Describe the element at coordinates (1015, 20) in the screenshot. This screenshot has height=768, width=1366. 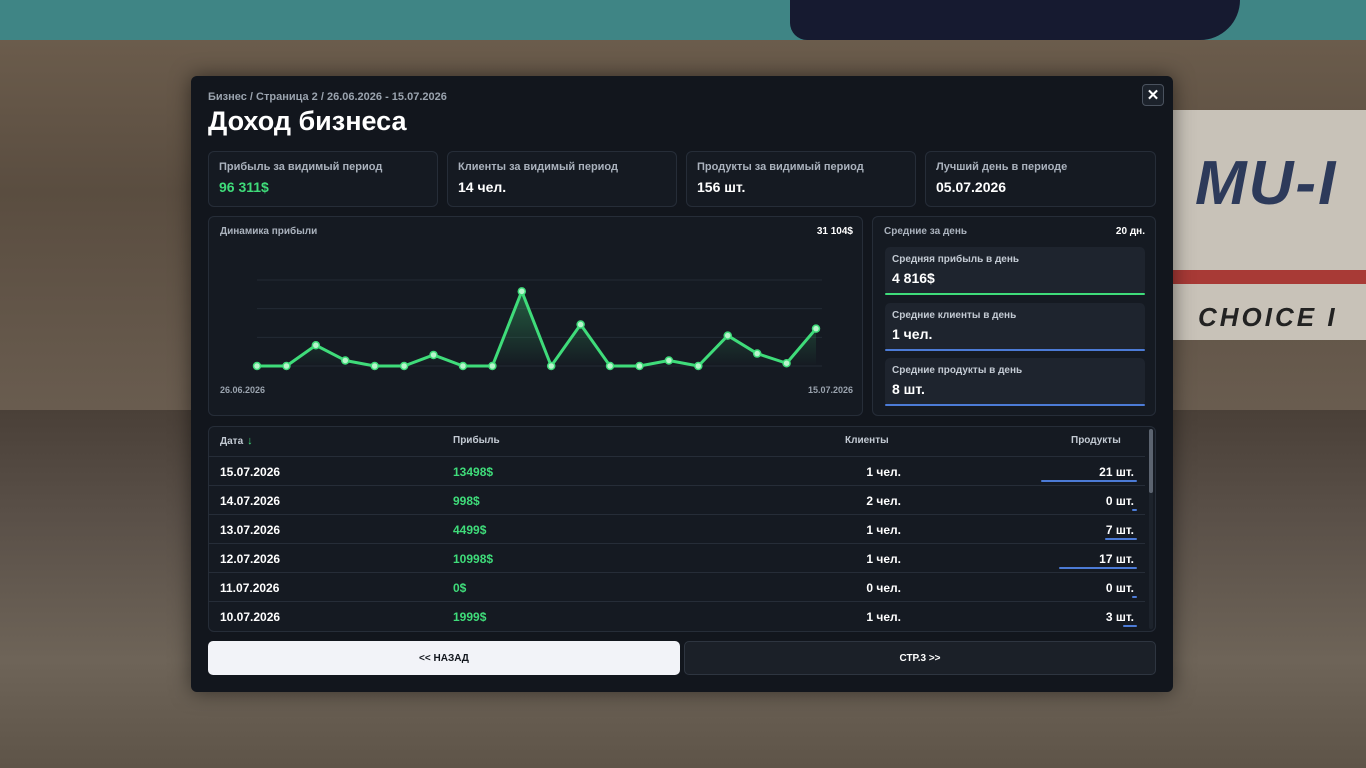
I see `background-helicopter` at that location.